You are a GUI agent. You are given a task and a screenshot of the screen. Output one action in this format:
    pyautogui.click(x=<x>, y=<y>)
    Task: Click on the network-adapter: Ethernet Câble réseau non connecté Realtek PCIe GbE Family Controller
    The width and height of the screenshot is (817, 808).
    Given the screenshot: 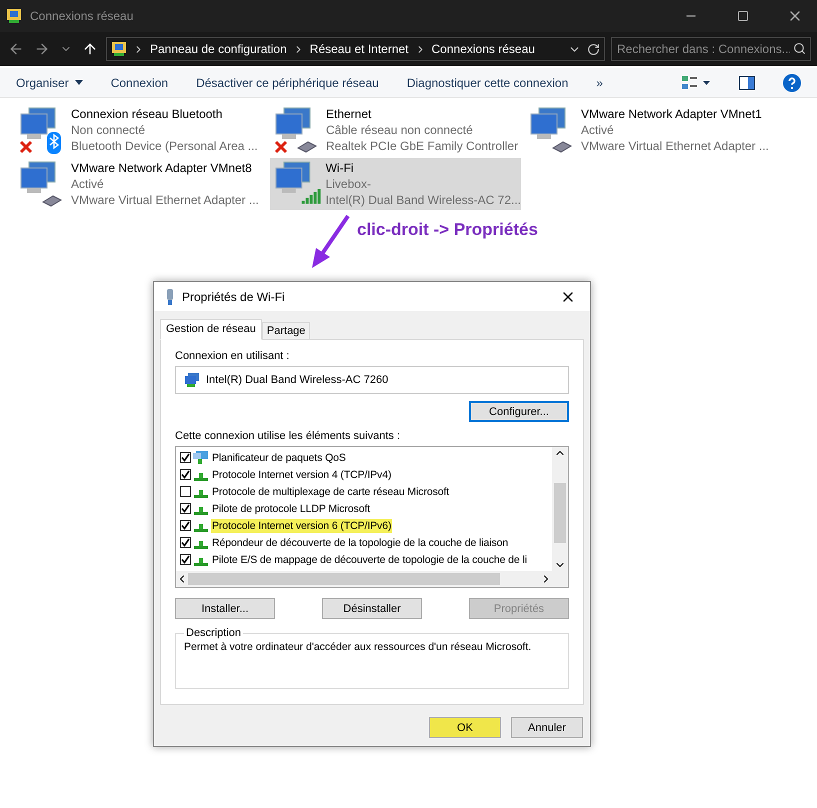 What is the action you would take?
    pyautogui.click(x=395, y=130)
    